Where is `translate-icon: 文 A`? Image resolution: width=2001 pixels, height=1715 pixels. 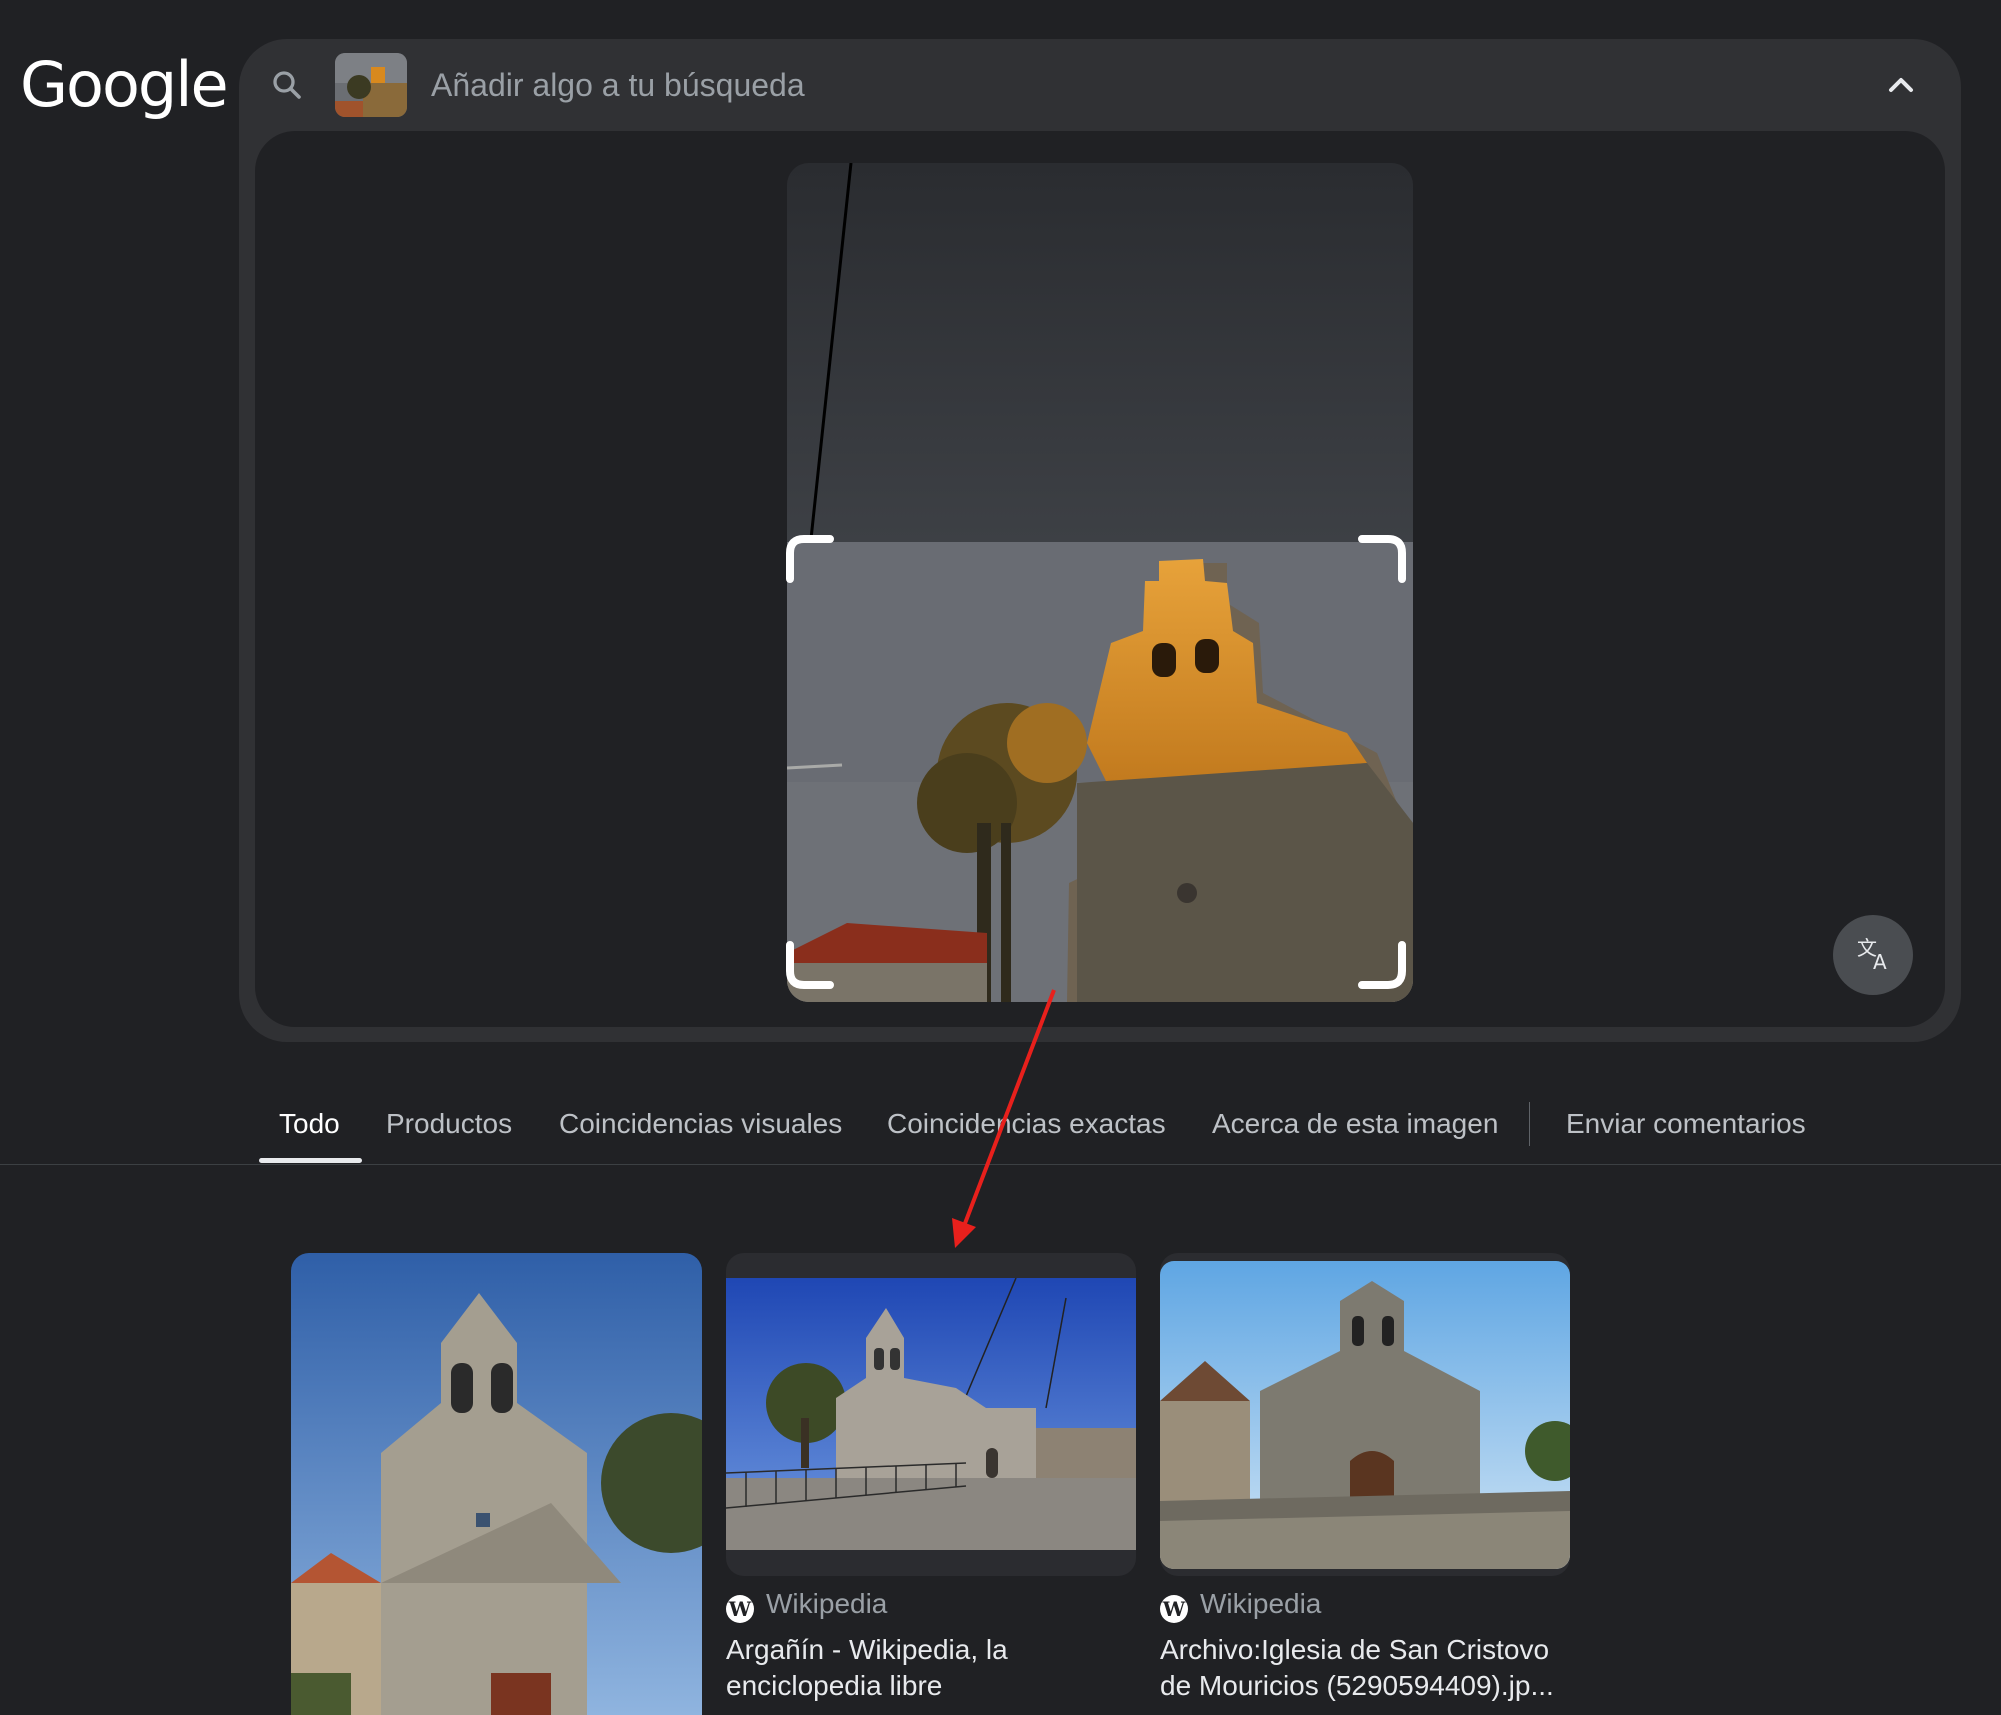
translate-icon: 文 A is located at coordinates (1872, 955).